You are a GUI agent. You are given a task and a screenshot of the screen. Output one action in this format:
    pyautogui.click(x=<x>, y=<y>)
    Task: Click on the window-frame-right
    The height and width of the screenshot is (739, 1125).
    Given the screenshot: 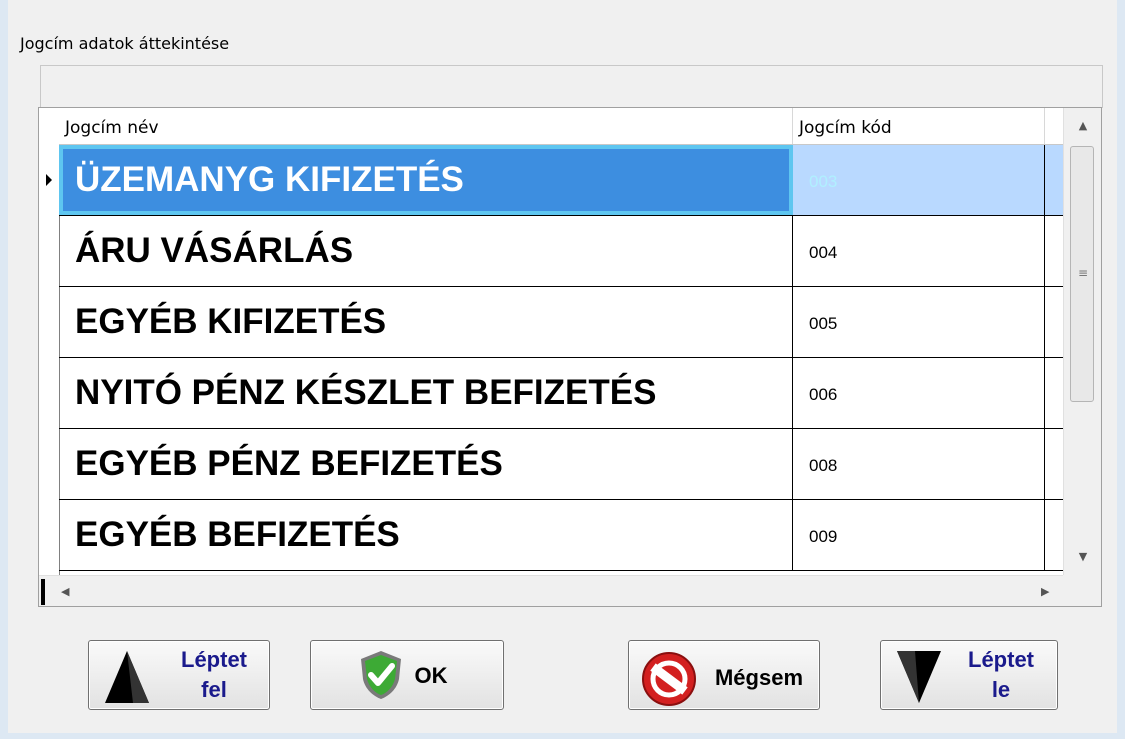 What is the action you would take?
    pyautogui.click(x=1121, y=369)
    